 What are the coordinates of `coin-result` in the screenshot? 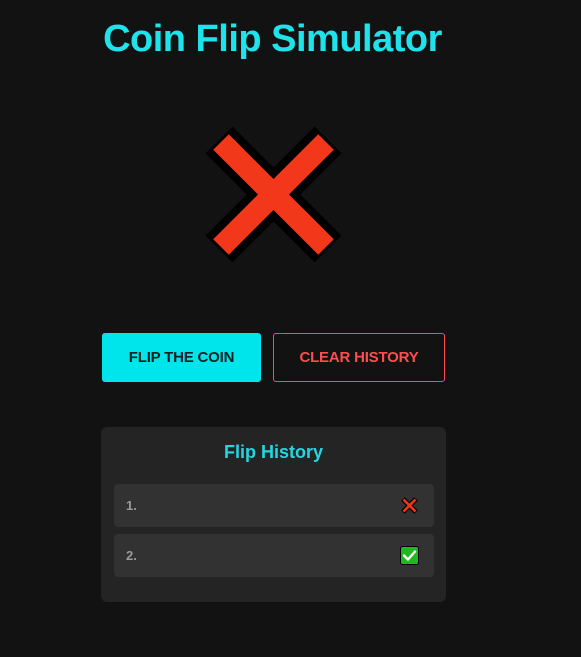 It's located at (273, 194).